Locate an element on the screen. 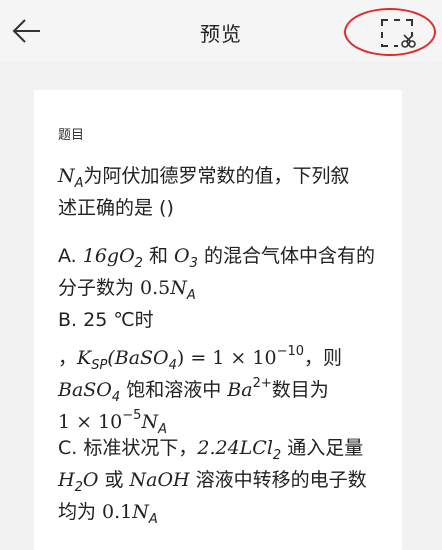 Image resolution: width=442 pixels, height=550 pixels. crop-button is located at coordinates (398, 33).